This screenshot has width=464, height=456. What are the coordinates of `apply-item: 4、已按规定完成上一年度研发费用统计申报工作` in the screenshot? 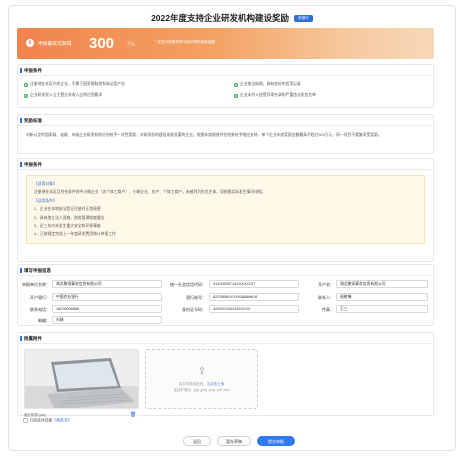 It's located at (75, 234).